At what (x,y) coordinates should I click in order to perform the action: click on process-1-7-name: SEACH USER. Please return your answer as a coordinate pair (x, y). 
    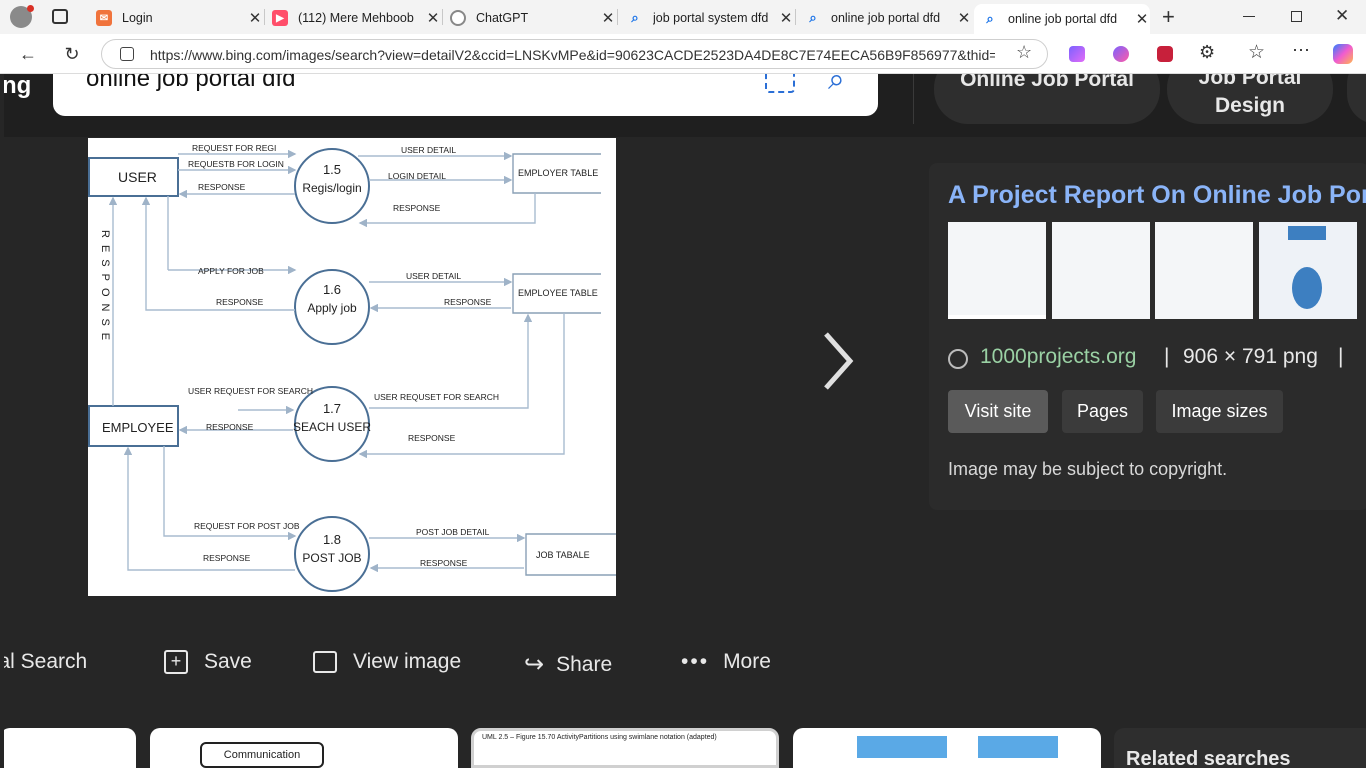
    Looking at the image, I should click on (332, 427).